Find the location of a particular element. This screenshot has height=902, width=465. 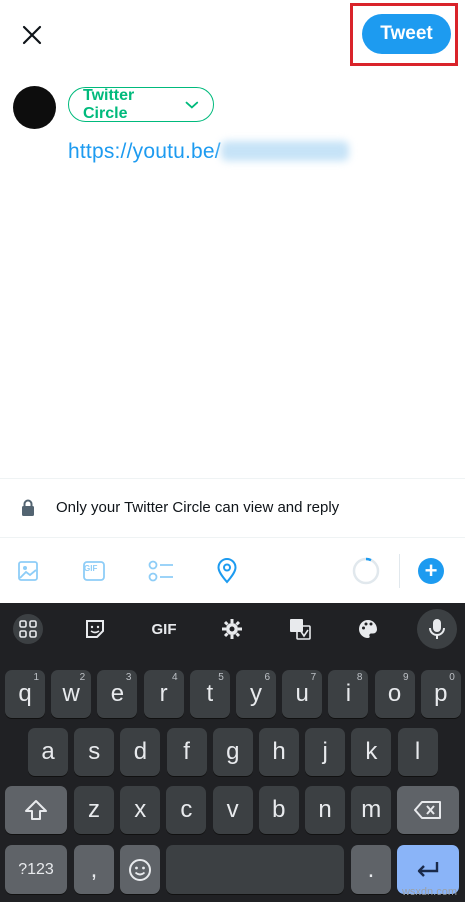

key-d: d is located at coordinates (140, 752).